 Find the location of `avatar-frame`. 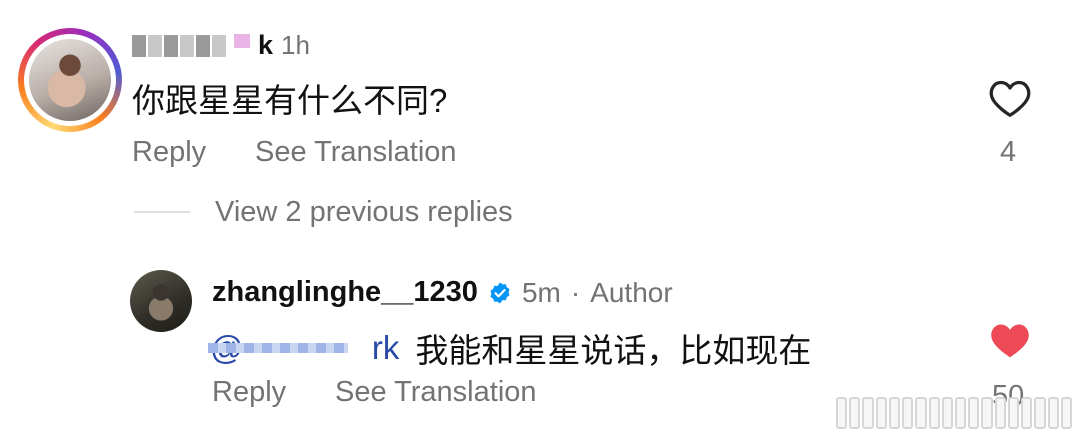

avatar-frame is located at coordinates (70, 80).